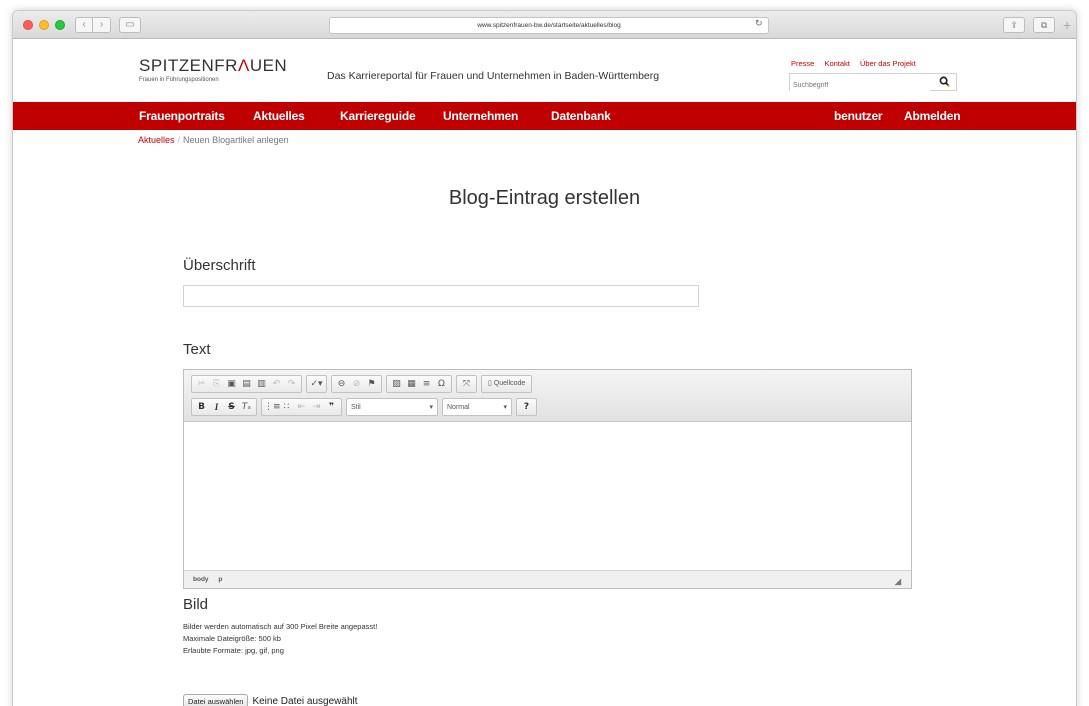  I want to click on search-icon, so click(944, 81).